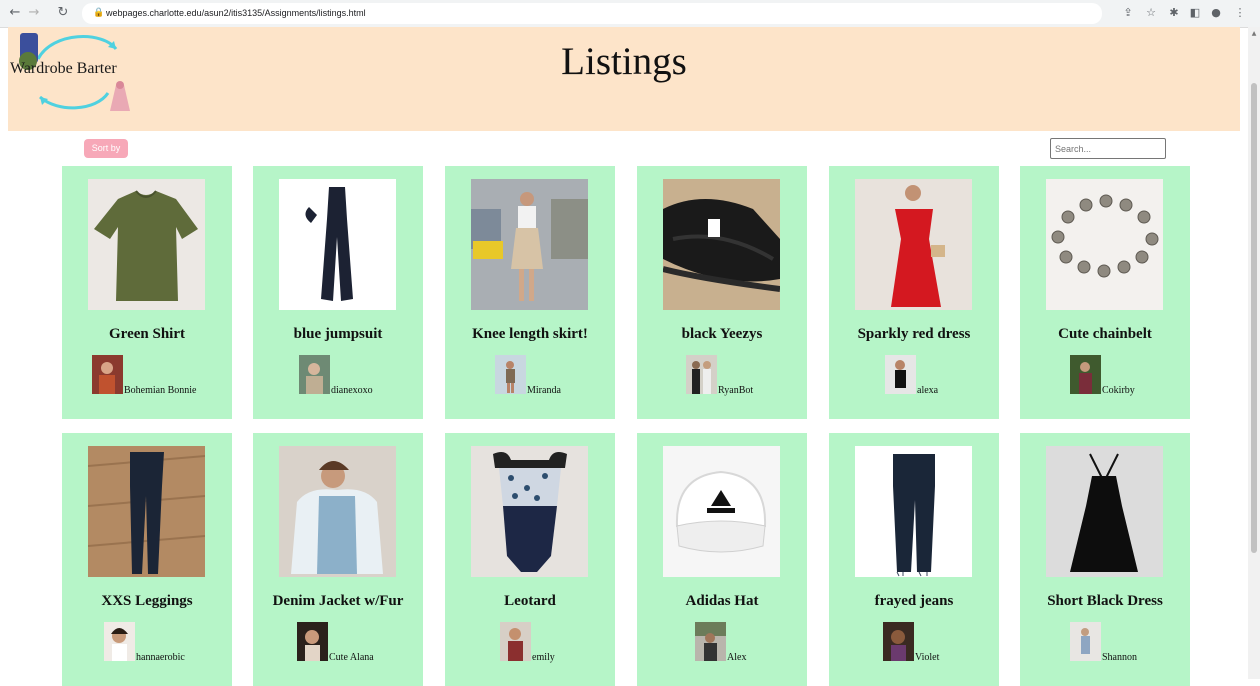  What do you see at coordinates (1104, 511) in the screenshot?
I see `listing-image-short-black-dress` at bounding box center [1104, 511].